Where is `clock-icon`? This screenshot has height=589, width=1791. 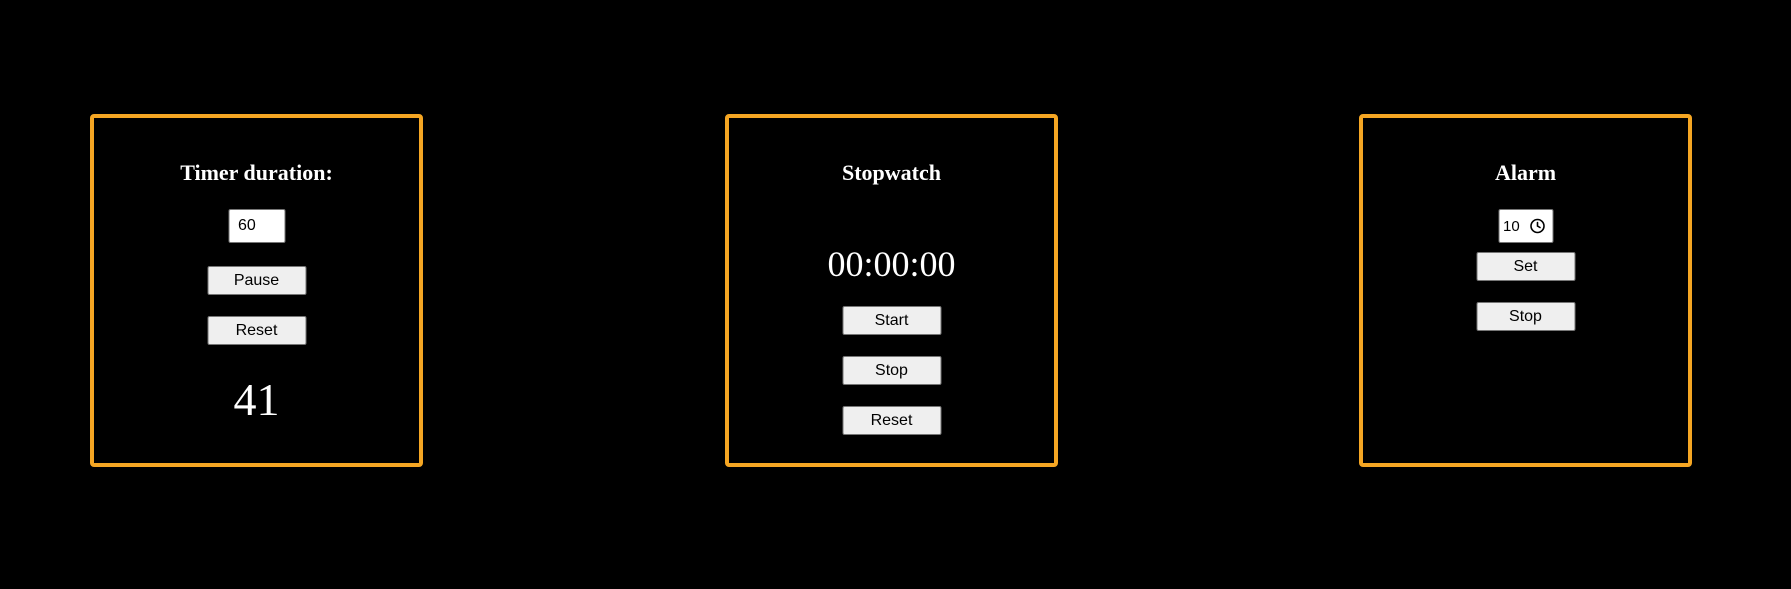
clock-icon is located at coordinates (1537, 226).